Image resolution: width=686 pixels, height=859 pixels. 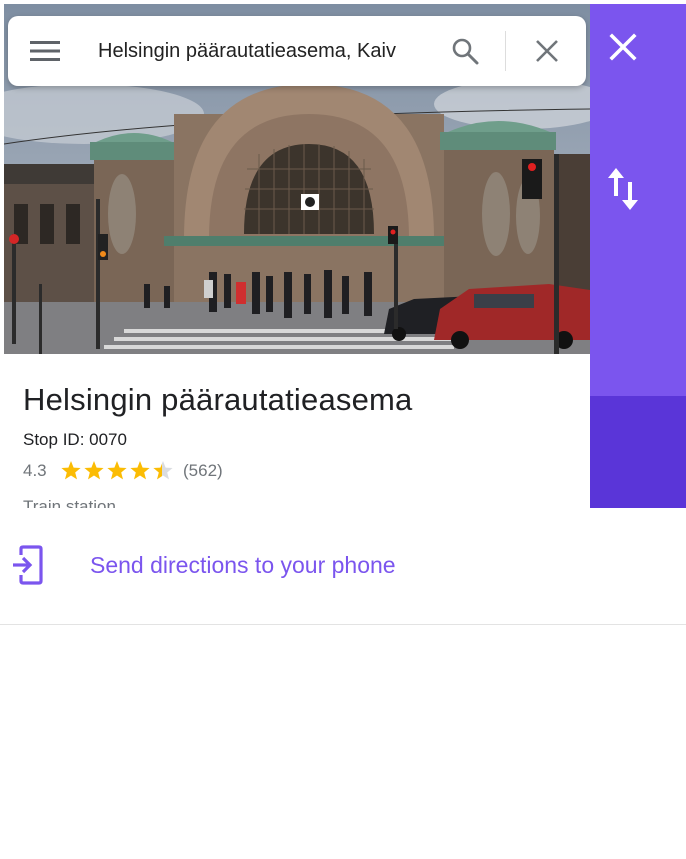 What do you see at coordinates (218, 399) in the screenshot?
I see `place-title: Helsingin päärautatieasema` at bounding box center [218, 399].